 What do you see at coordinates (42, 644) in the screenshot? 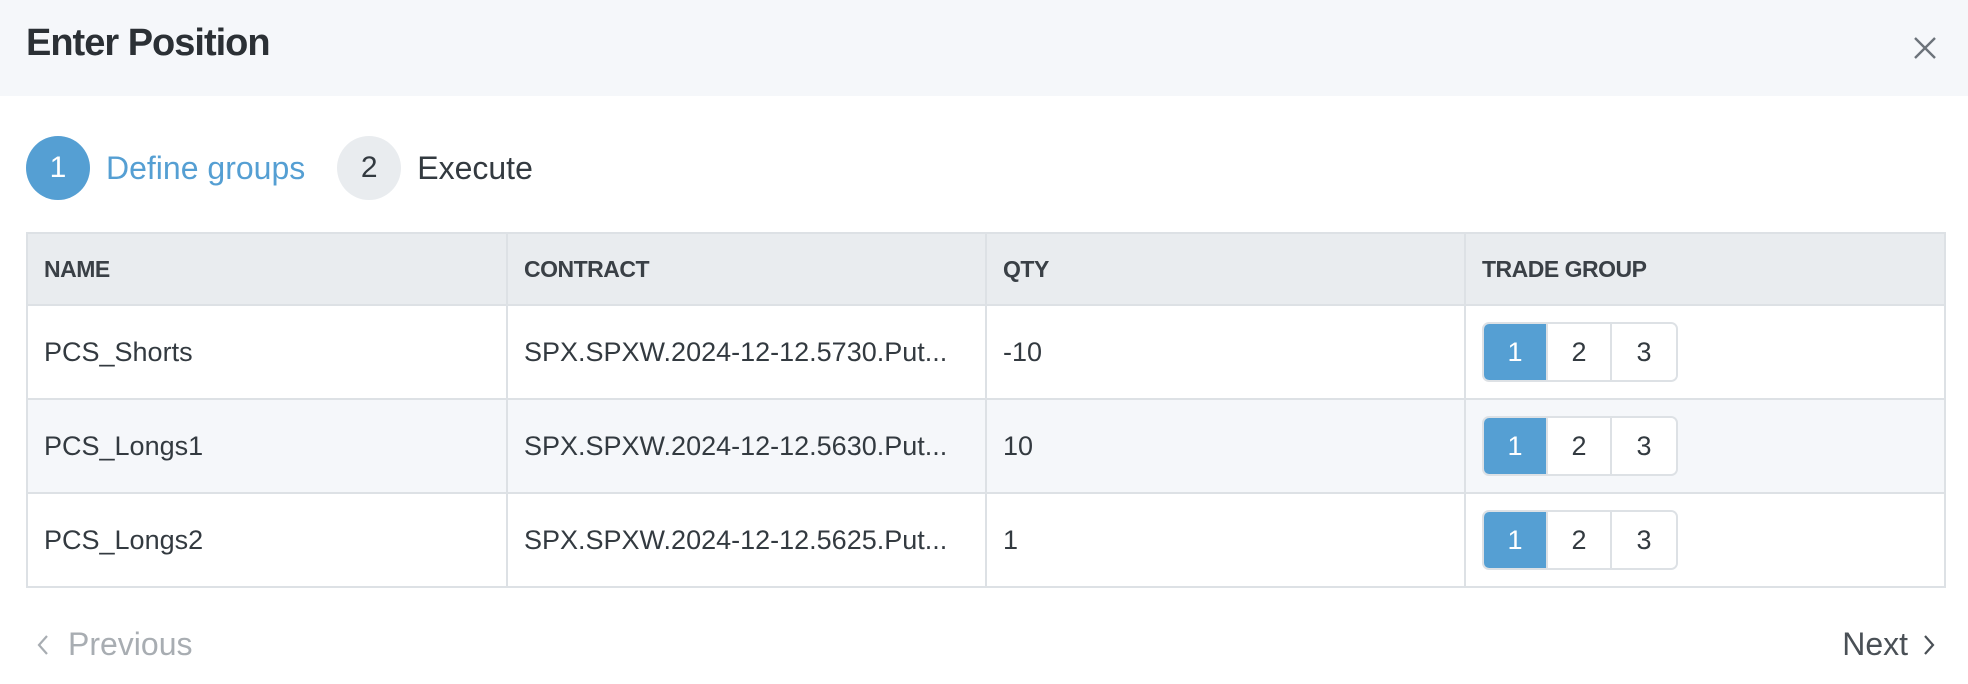
I see `chevron-left-icon` at bounding box center [42, 644].